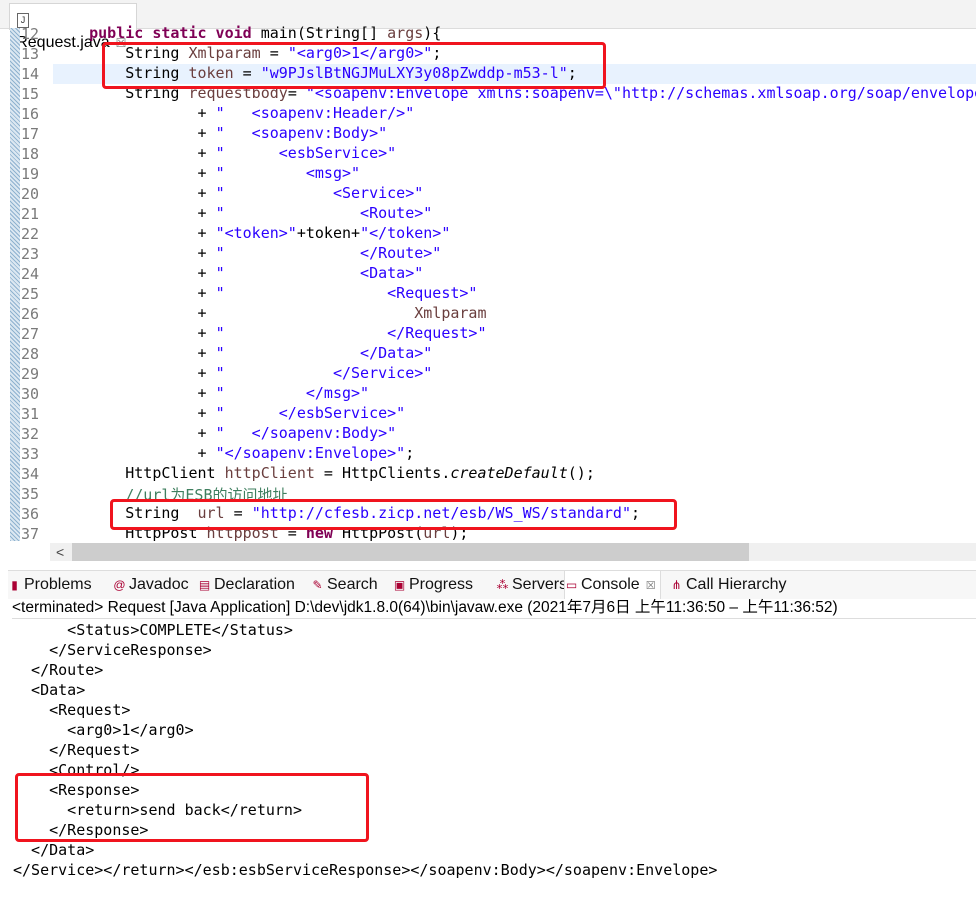 The width and height of the screenshot is (976, 902). Describe the element at coordinates (514, 394) in the screenshot. I see `code-line: + " </msg>"` at that location.